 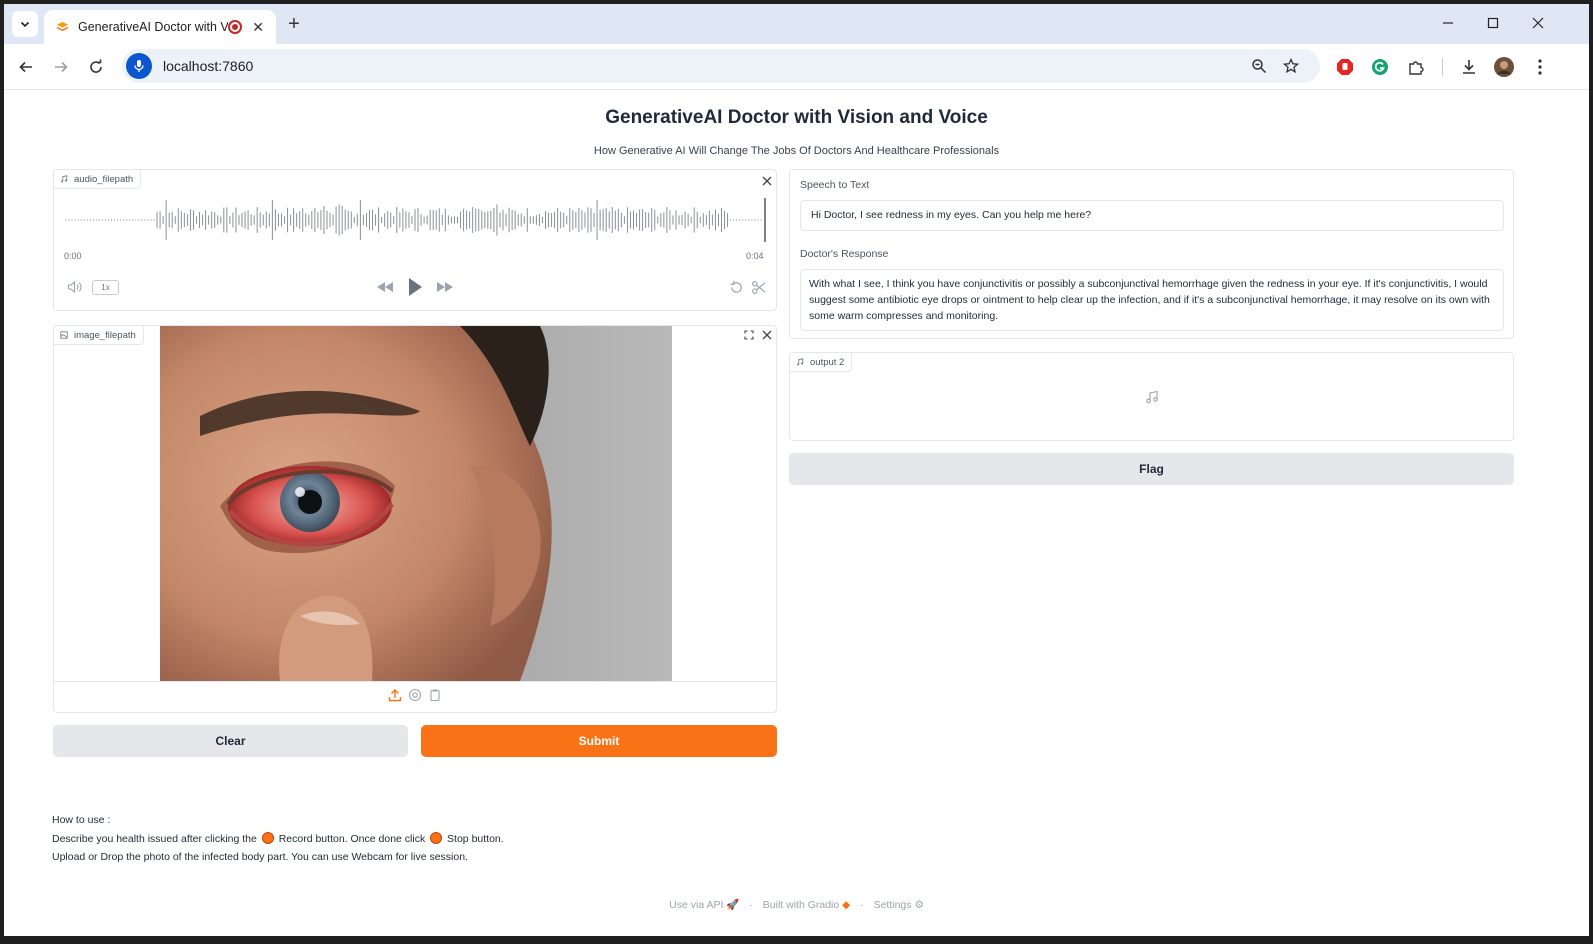 I want to click on uploaded-eye-photo, so click(x=416, y=503).